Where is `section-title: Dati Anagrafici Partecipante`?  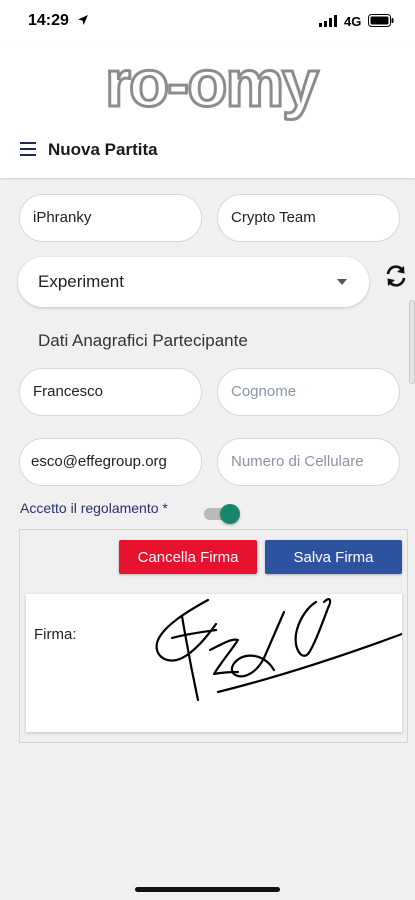
section-title: Dati Anagrafici Partecipante is located at coordinates (143, 340).